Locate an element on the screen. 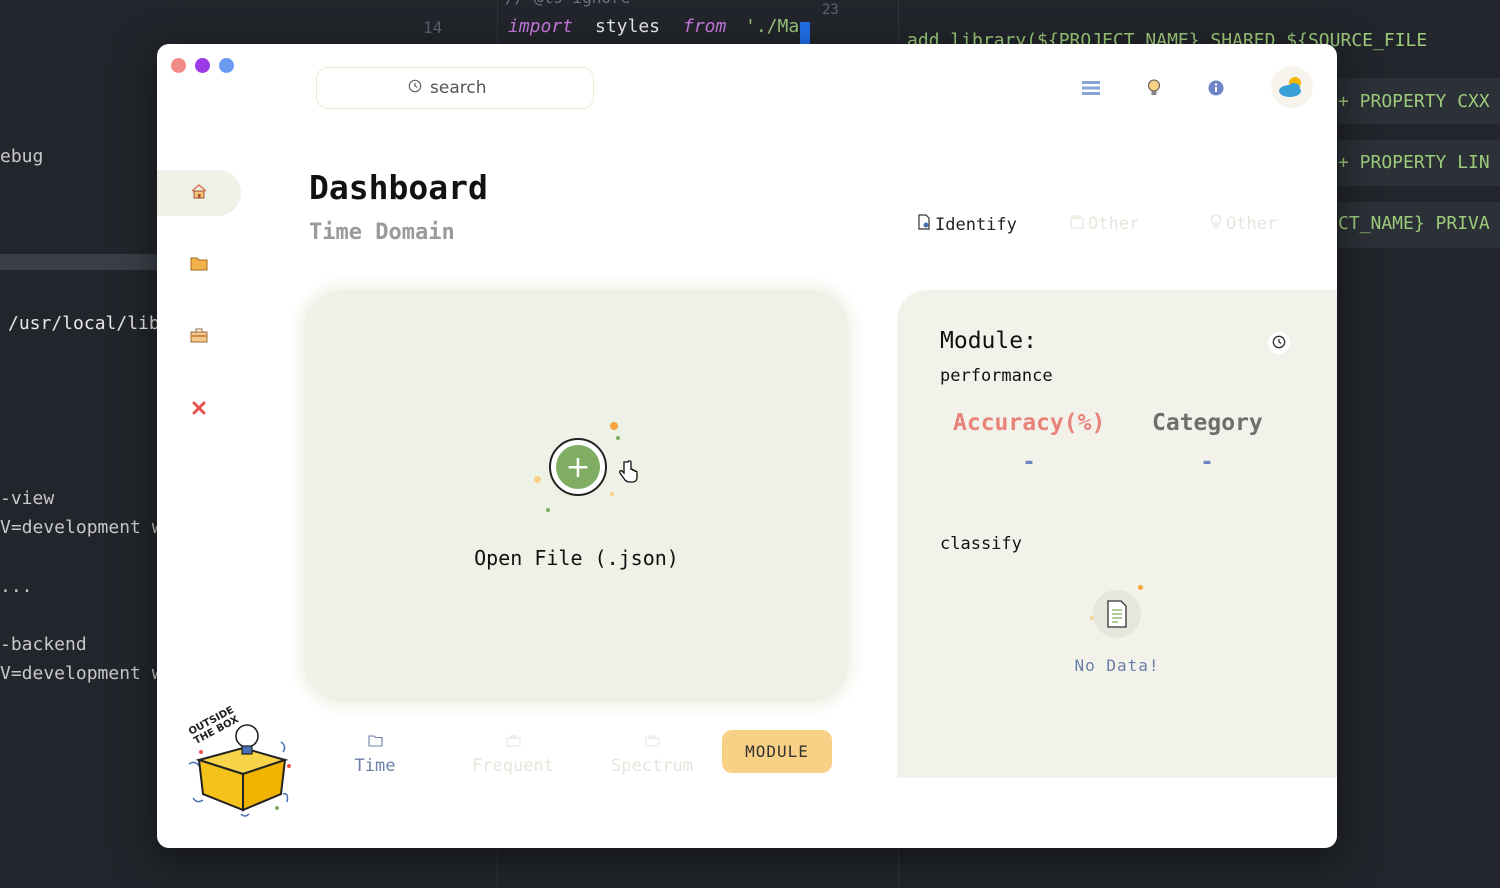  category-label: Category is located at coordinates (1207, 423).